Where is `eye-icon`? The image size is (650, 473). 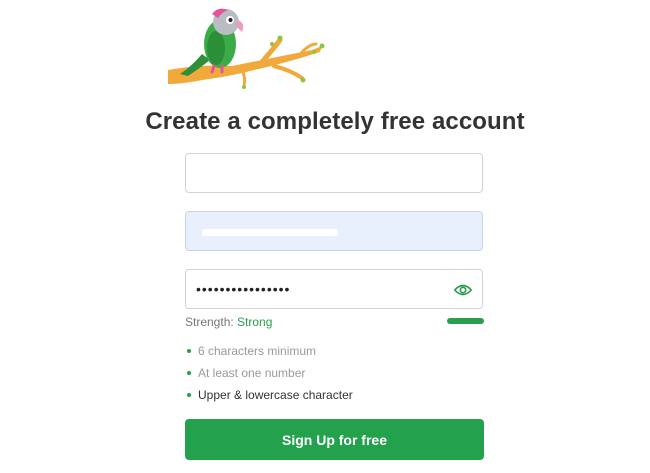 eye-icon is located at coordinates (463, 290).